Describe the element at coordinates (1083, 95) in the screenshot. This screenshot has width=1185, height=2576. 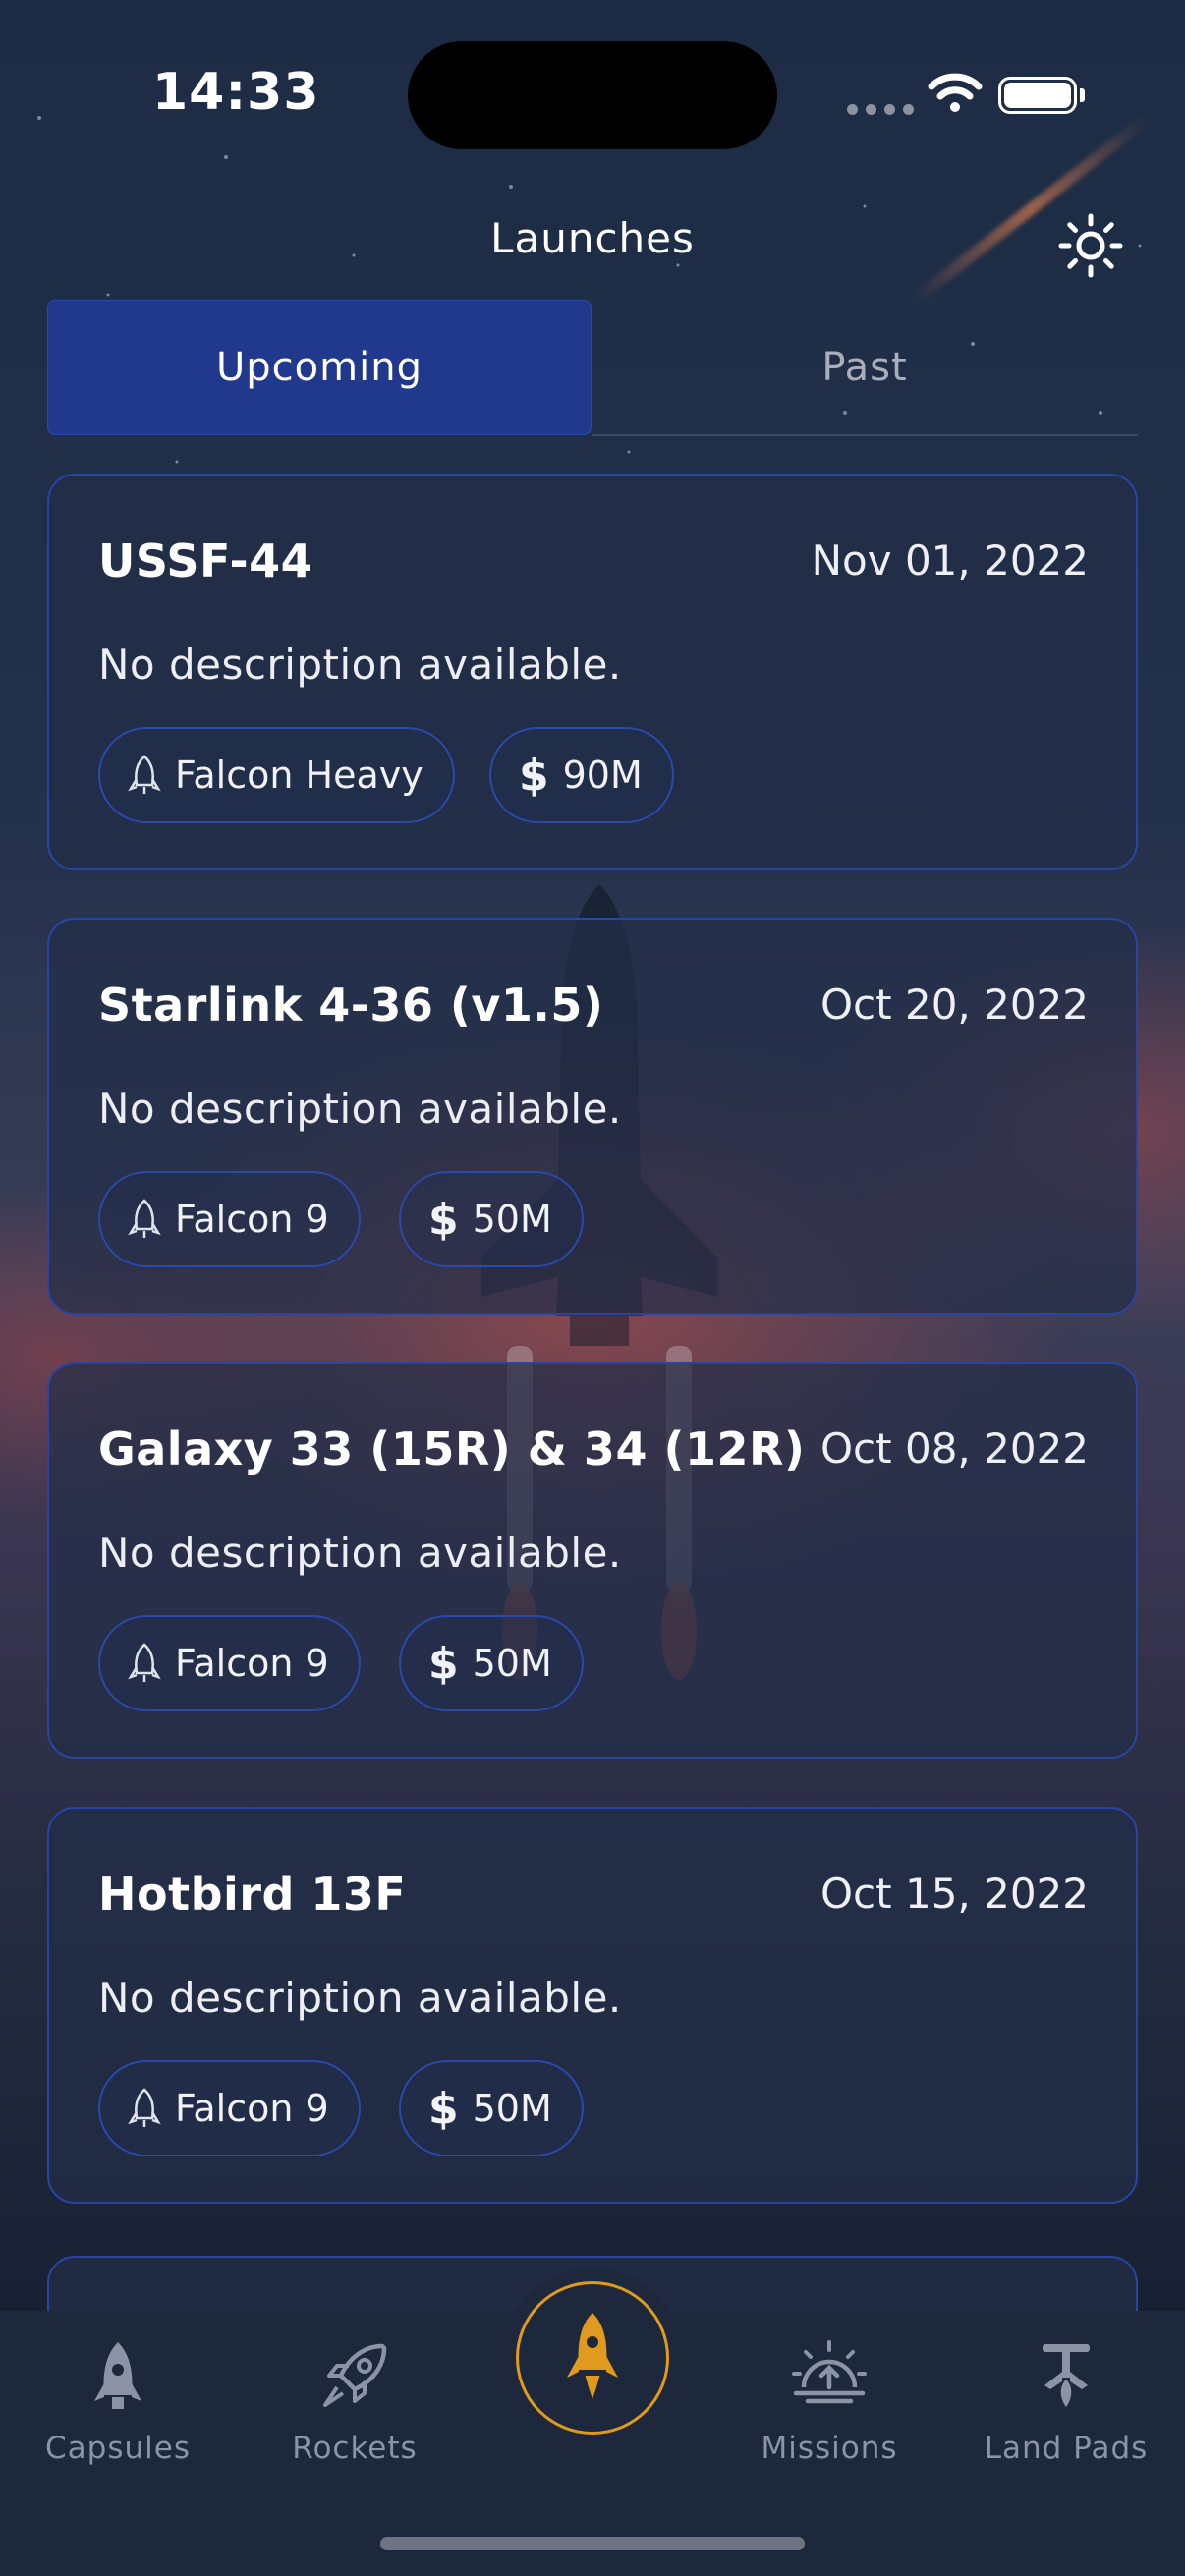
I see `battery-tip` at that location.